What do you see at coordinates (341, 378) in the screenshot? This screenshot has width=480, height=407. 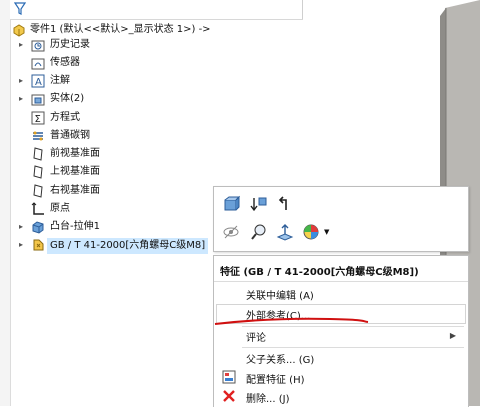 I see `menu-item-configure-feature: 配置特征 (H)` at bounding box center [341, 378].